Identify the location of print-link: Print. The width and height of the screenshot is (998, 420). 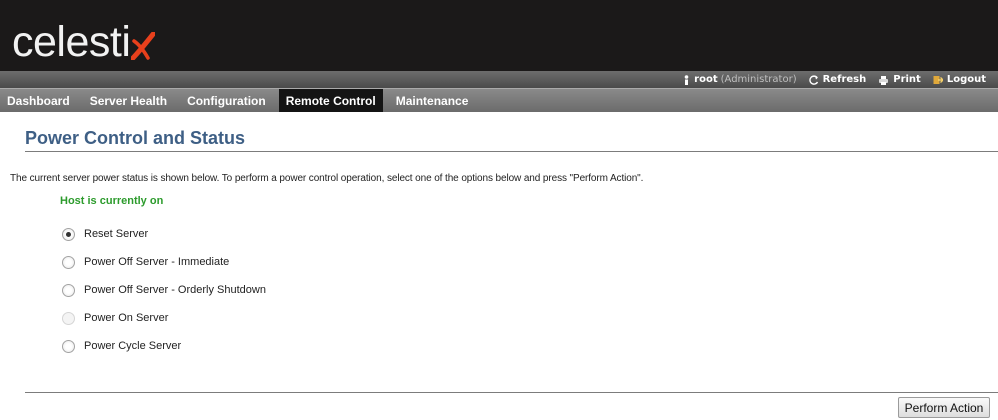
(899, 79).